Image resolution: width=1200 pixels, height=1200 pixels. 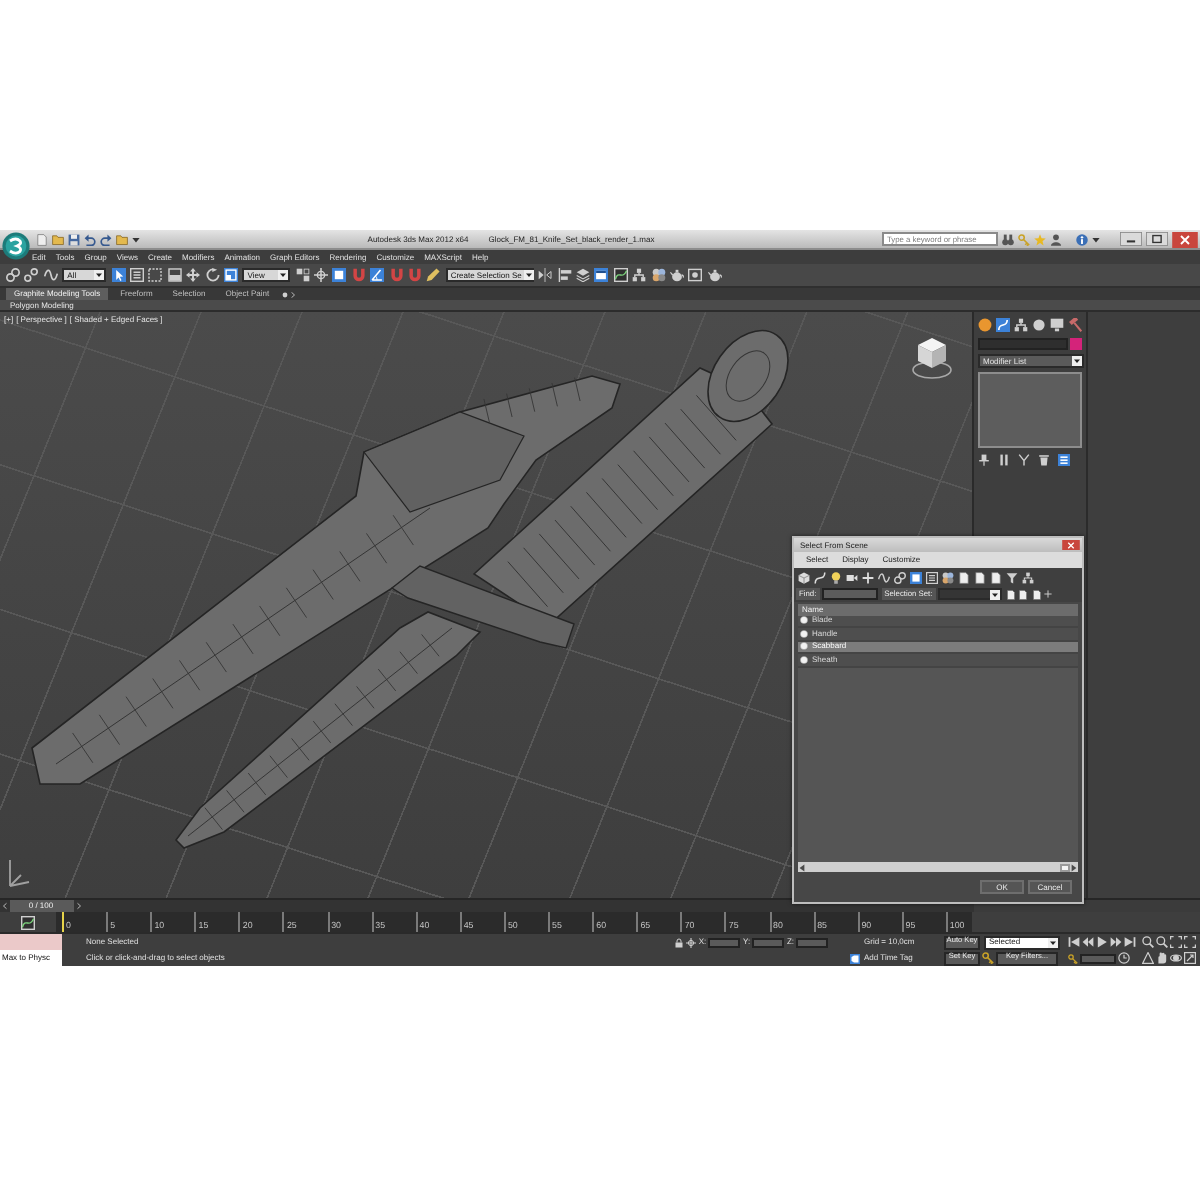 What do you see at coordinates (868, 577) in the screenshot?
I see `cross-icon` at bounding box center [868, 577].